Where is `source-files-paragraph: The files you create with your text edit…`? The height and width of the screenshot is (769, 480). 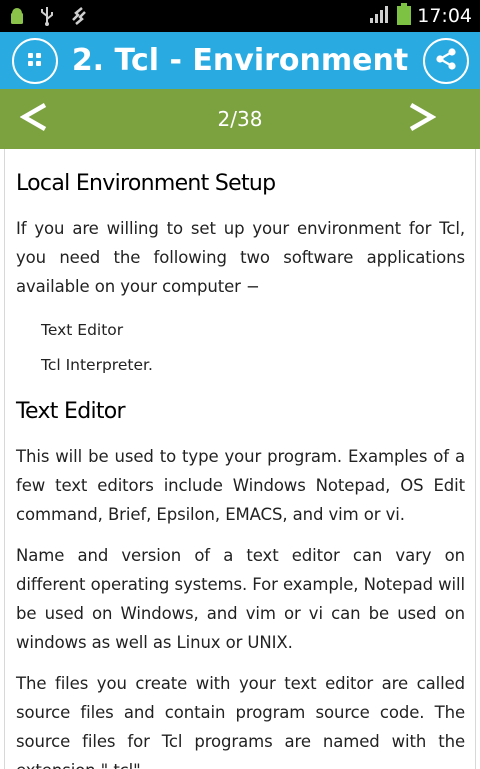 source-files-paragraph: The files you create with your text edit… is located at coordinates (240, 721).